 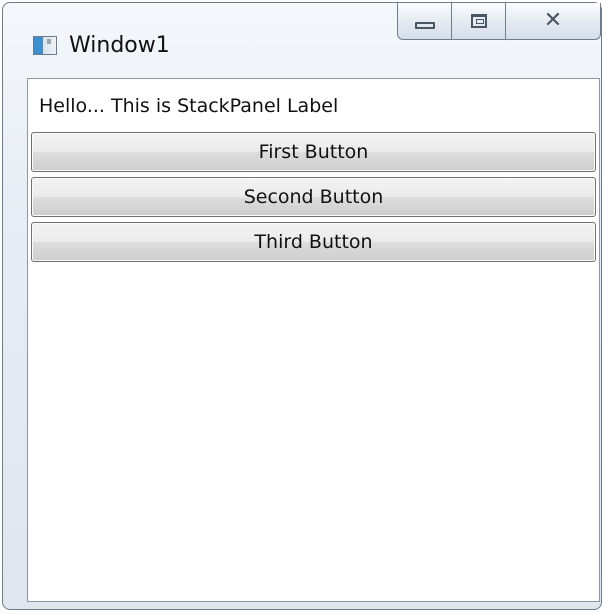 I want to click on close-icon: ✕, so click(x=553, y=20).